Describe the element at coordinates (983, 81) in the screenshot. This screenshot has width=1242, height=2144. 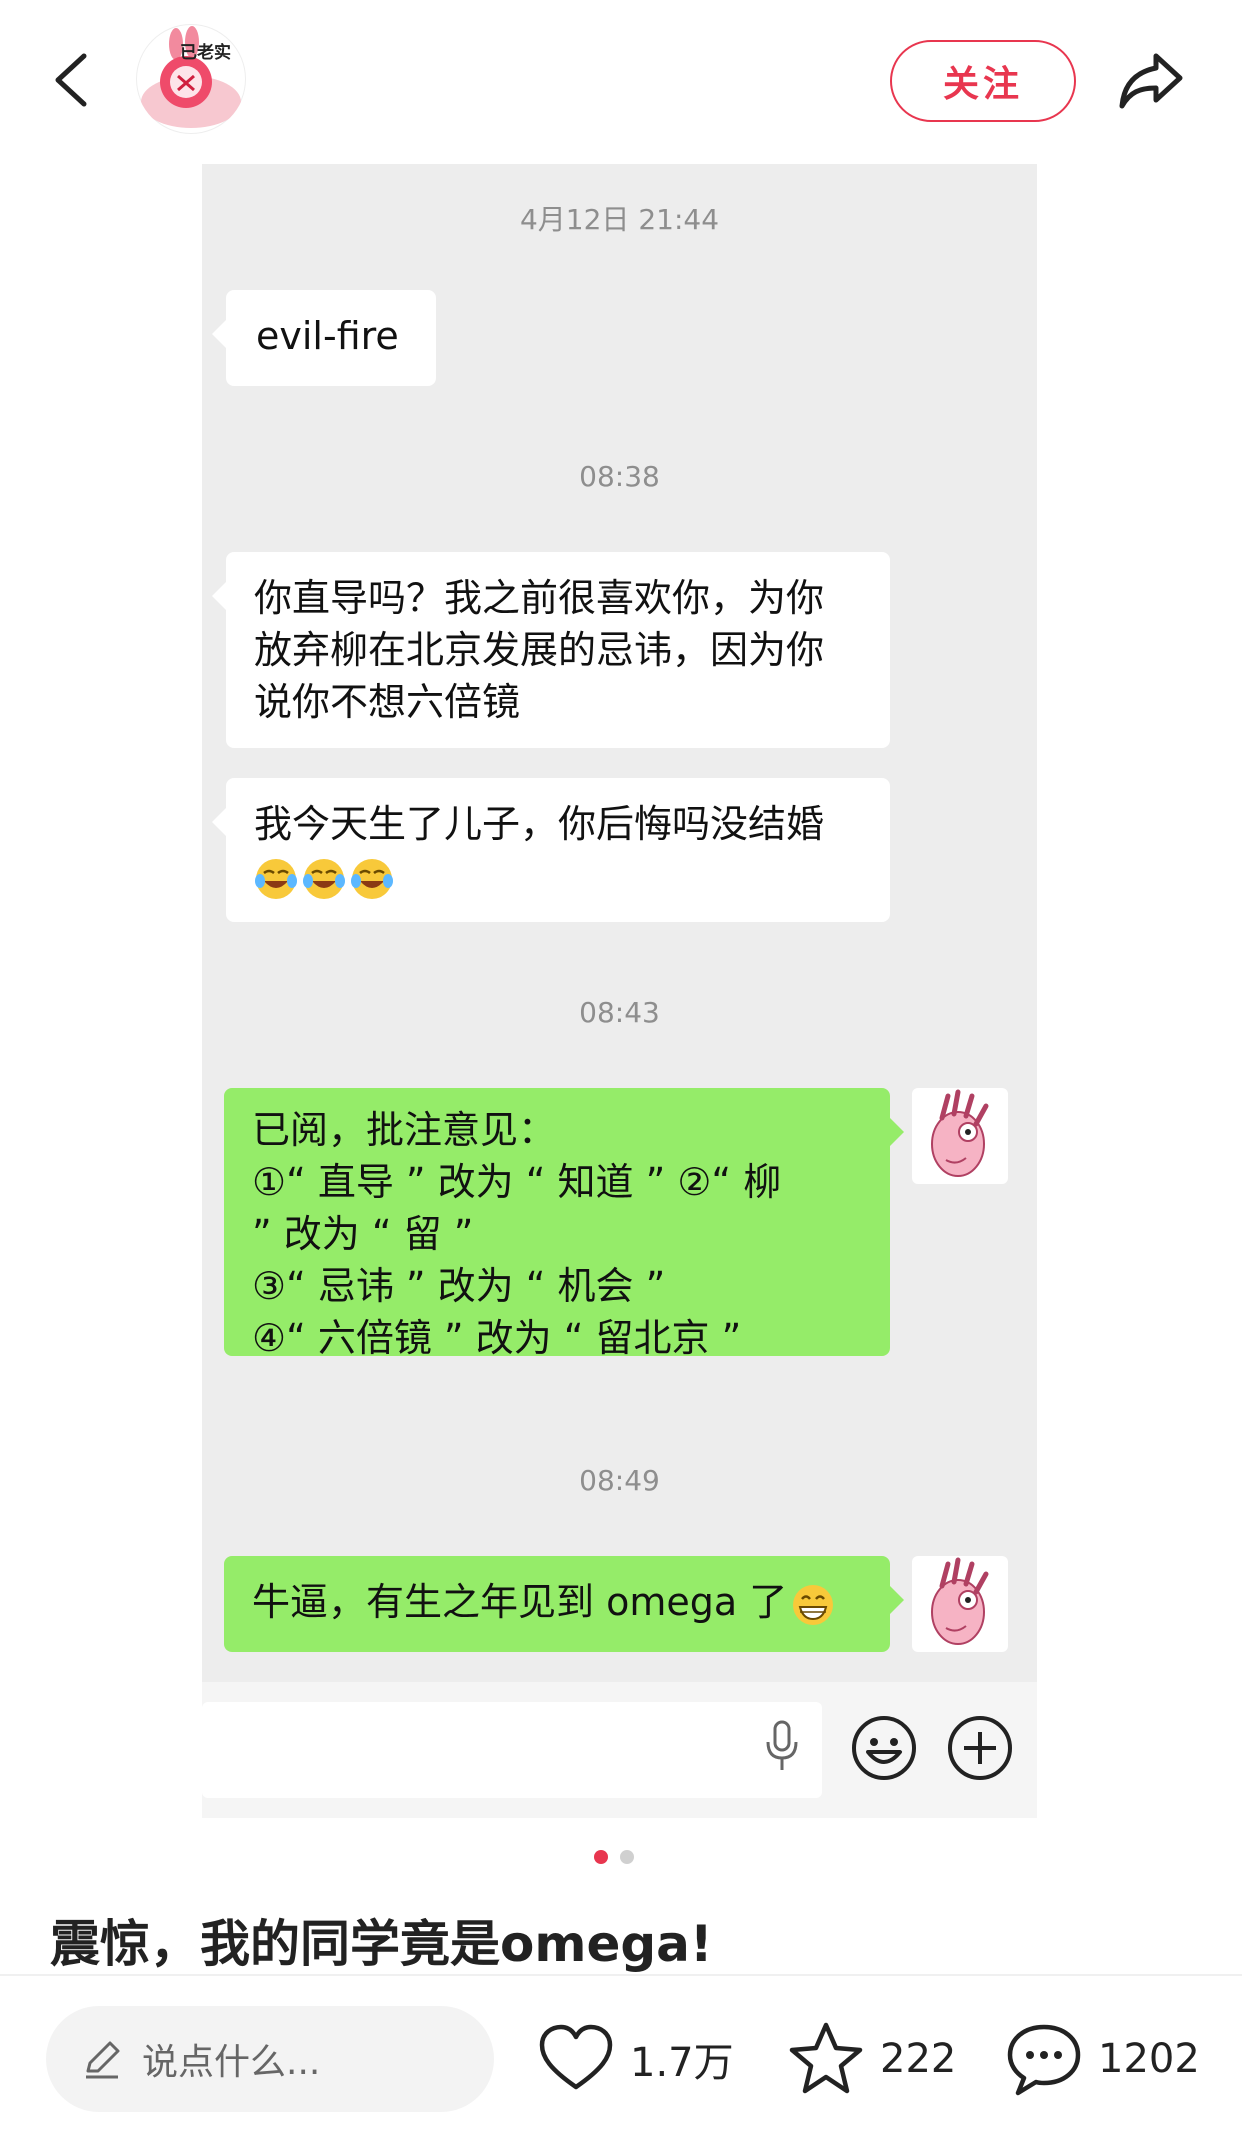
I see `follow-button: 关注` at that location.